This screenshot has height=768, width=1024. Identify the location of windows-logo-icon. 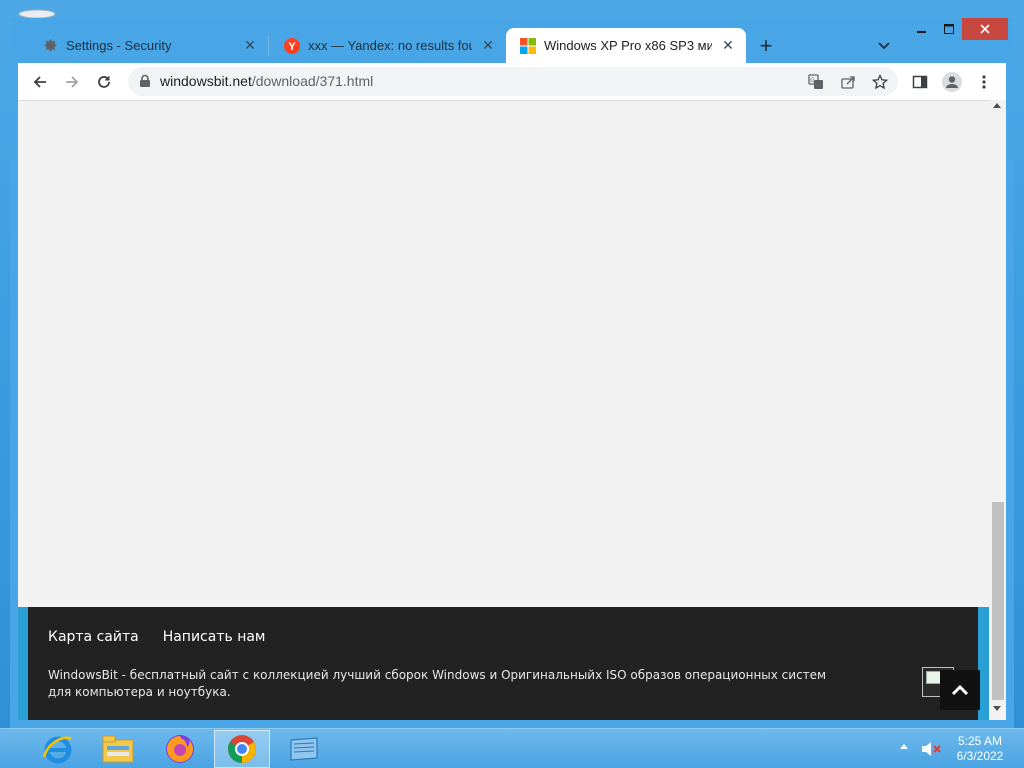
(528, 45).